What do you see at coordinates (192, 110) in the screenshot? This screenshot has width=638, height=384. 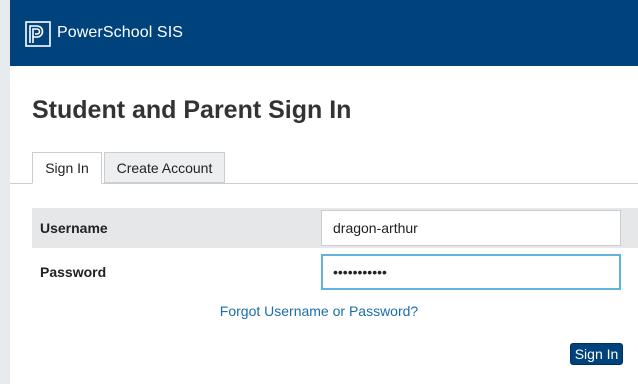 I see `page-title: Student and Parent Sign In` at bounding box center [192, 110].